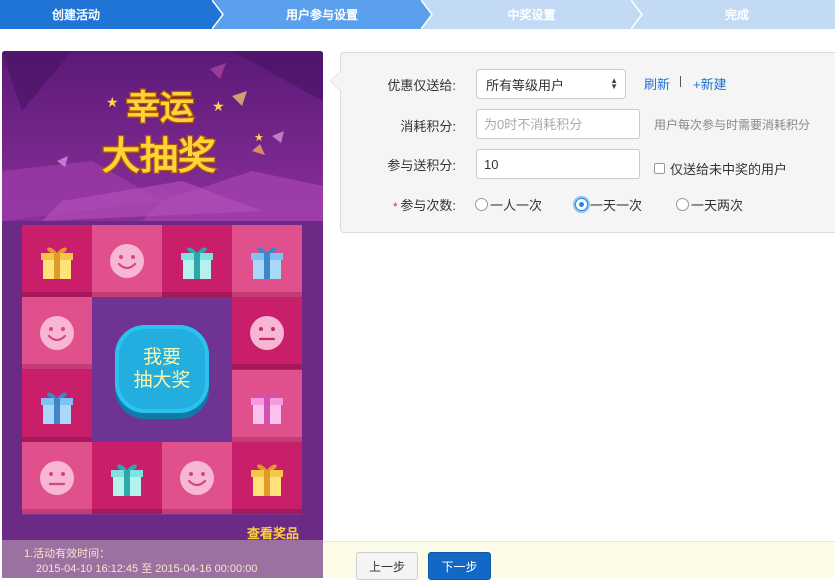 This screenshot has width=835, height=580. I want to click on required-marker: *, so click(395, 207).